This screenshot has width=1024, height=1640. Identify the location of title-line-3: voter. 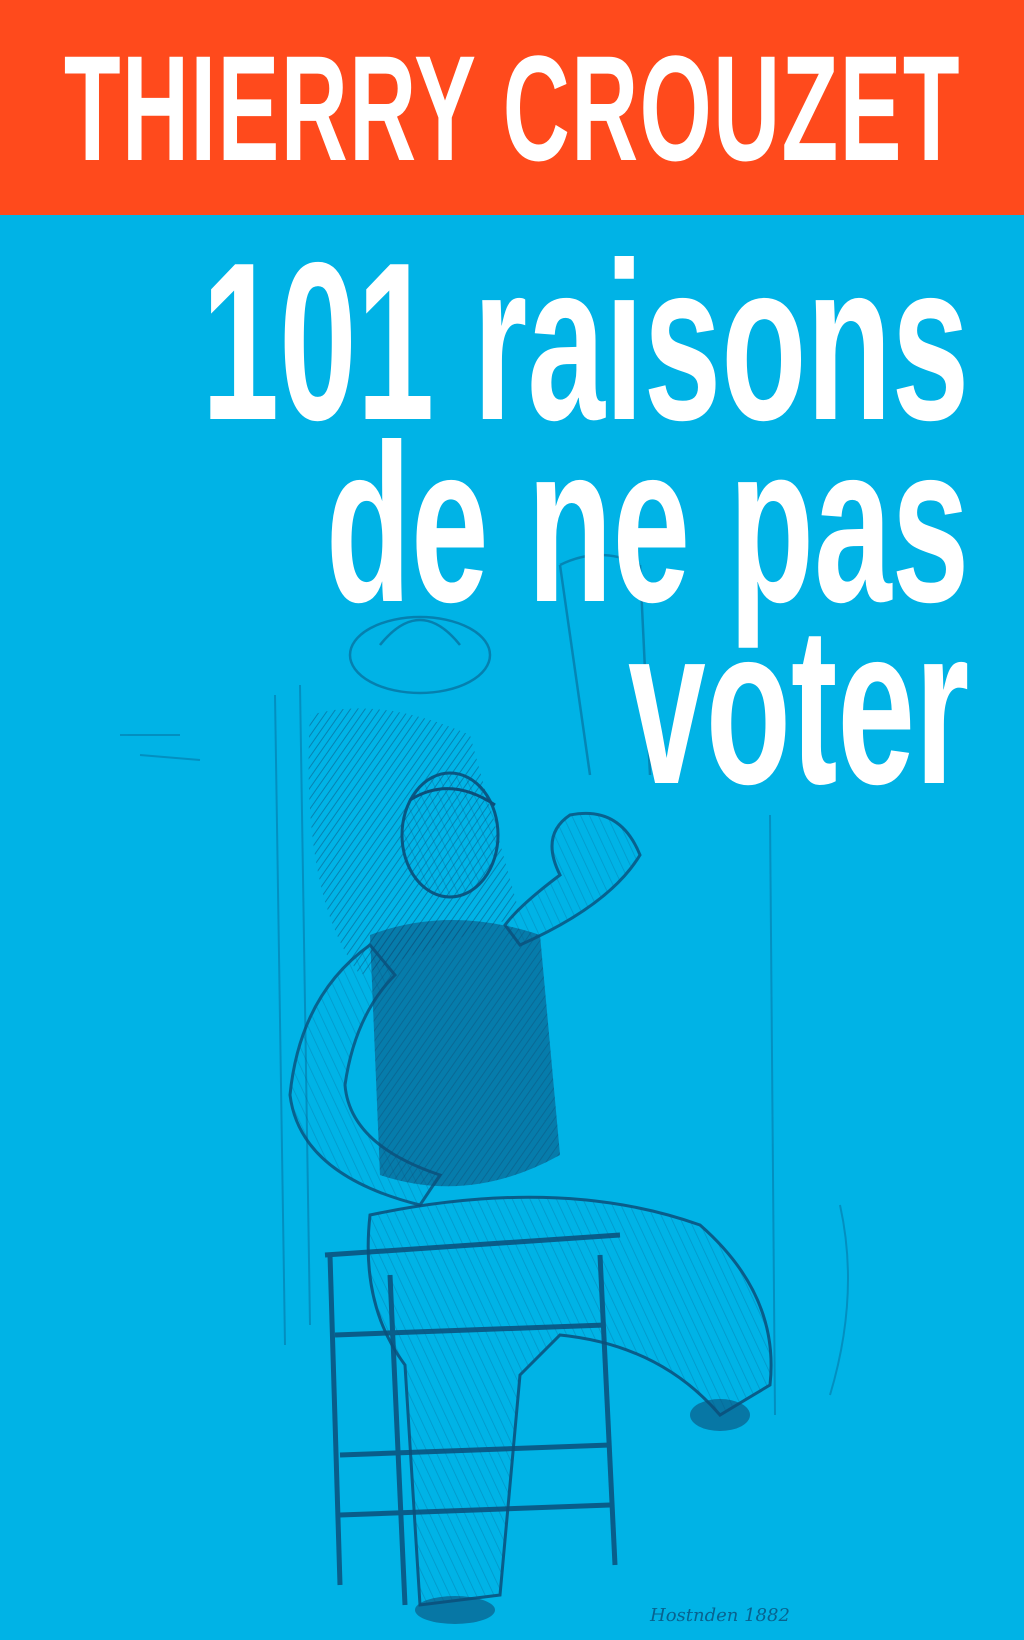
(798, 705).